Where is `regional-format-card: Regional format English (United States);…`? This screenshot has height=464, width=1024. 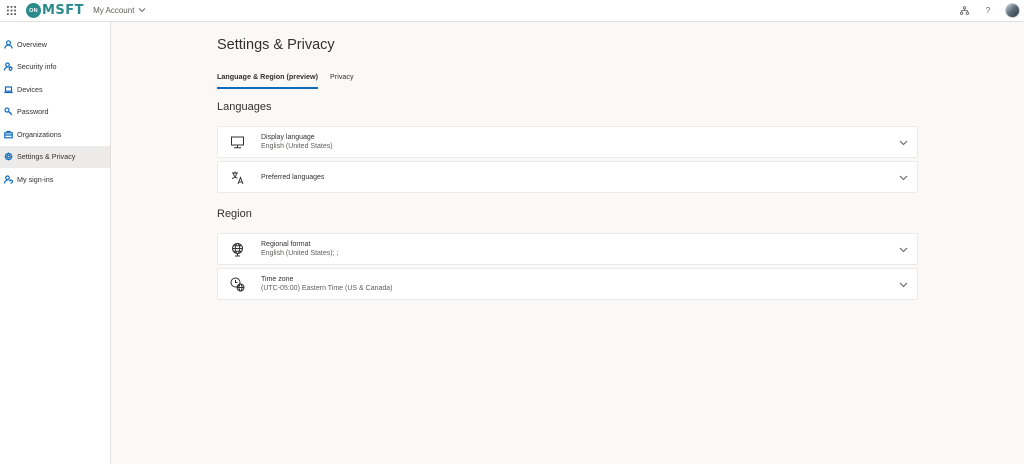 regional-format-card: Regional format English (United States);… is located at coordinates (567, 249).